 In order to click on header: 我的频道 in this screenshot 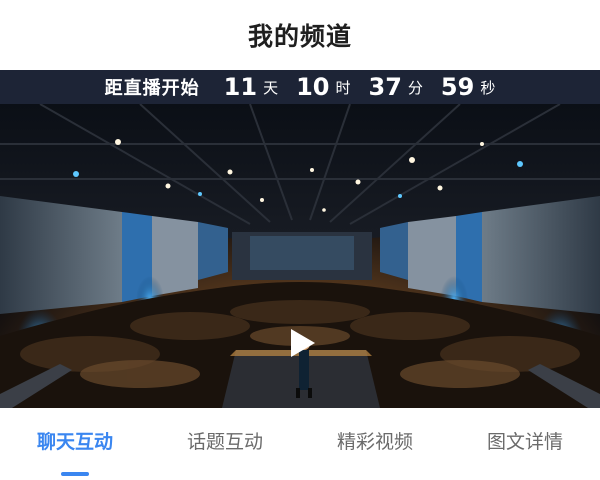, I will do `click(300, 35)`.